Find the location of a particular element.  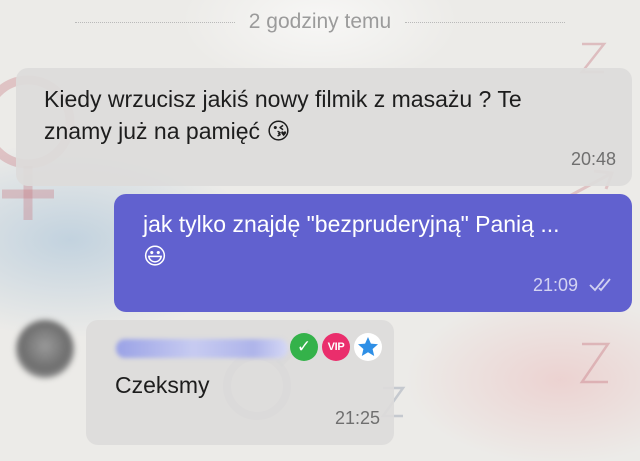

incoming-message-bubble: ✓ VIP Czeksmy 21:25 is located at coordinates (240, 382).